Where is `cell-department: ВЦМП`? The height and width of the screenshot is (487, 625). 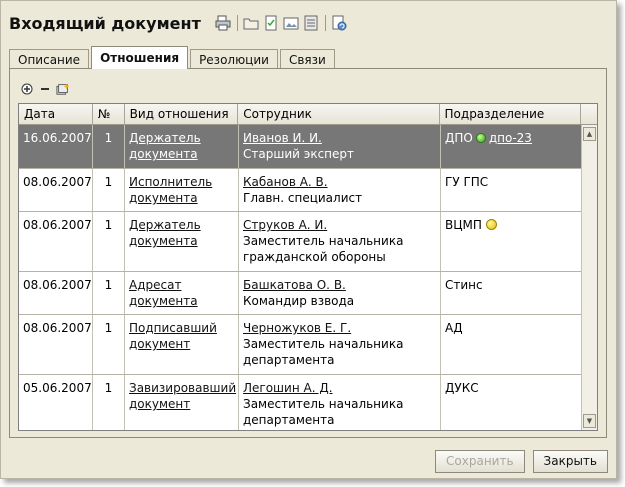 cell-department: ВЦМП is located at coordinates (512, 241).